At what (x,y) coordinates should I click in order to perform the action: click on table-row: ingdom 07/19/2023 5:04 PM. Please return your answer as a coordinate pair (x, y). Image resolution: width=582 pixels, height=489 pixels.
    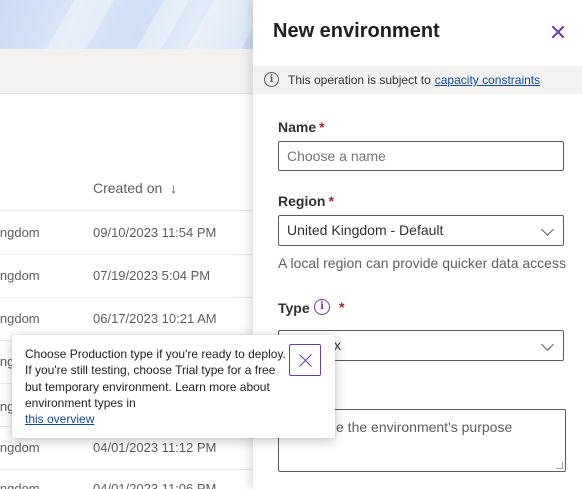
    Looking at the image, I should click on (126, 276).